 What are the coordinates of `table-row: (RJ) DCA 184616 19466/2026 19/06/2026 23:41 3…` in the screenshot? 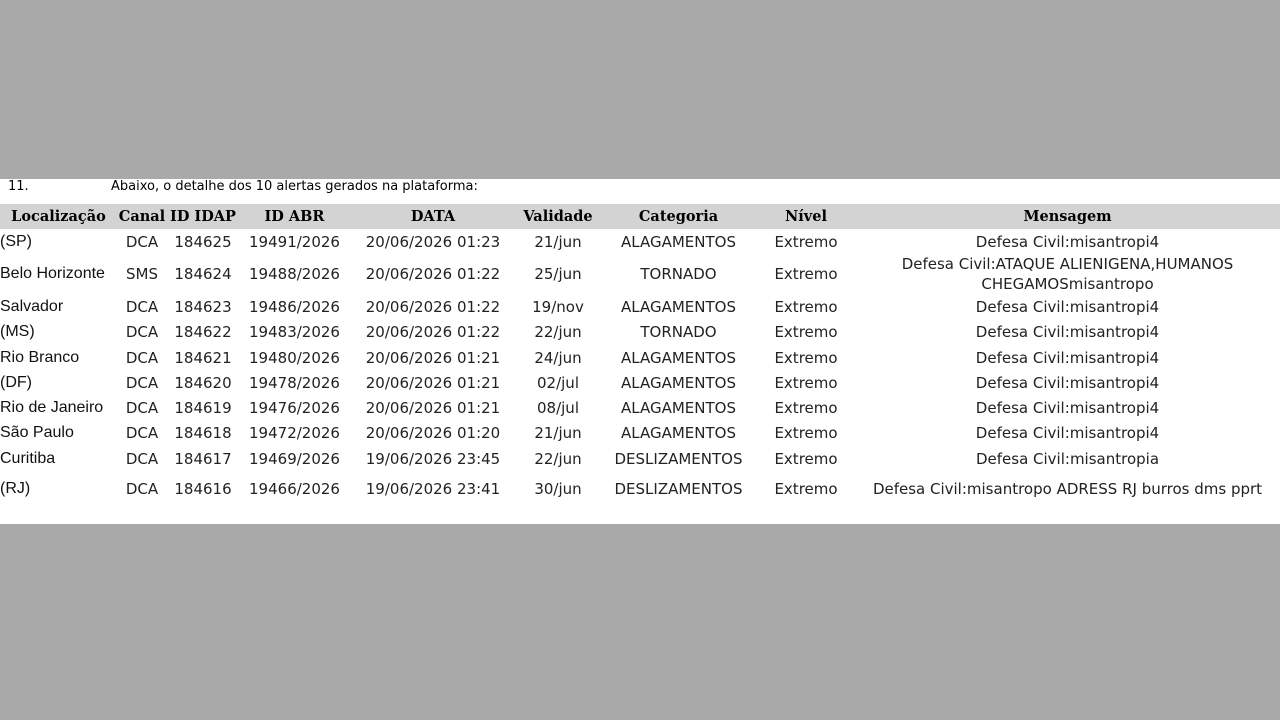 It's located at (640, 489).